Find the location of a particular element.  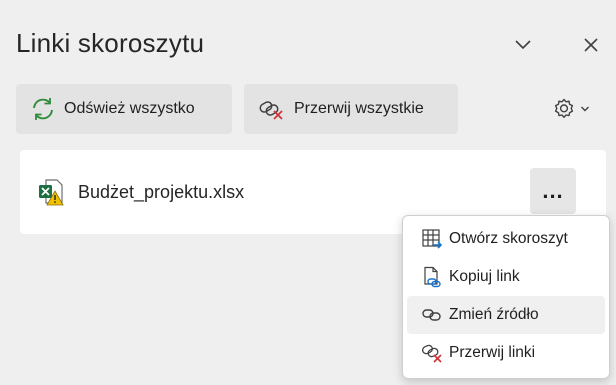

menu-item-open-workbook: Otwórz skoroszyt is located at coordinates (506, 239).